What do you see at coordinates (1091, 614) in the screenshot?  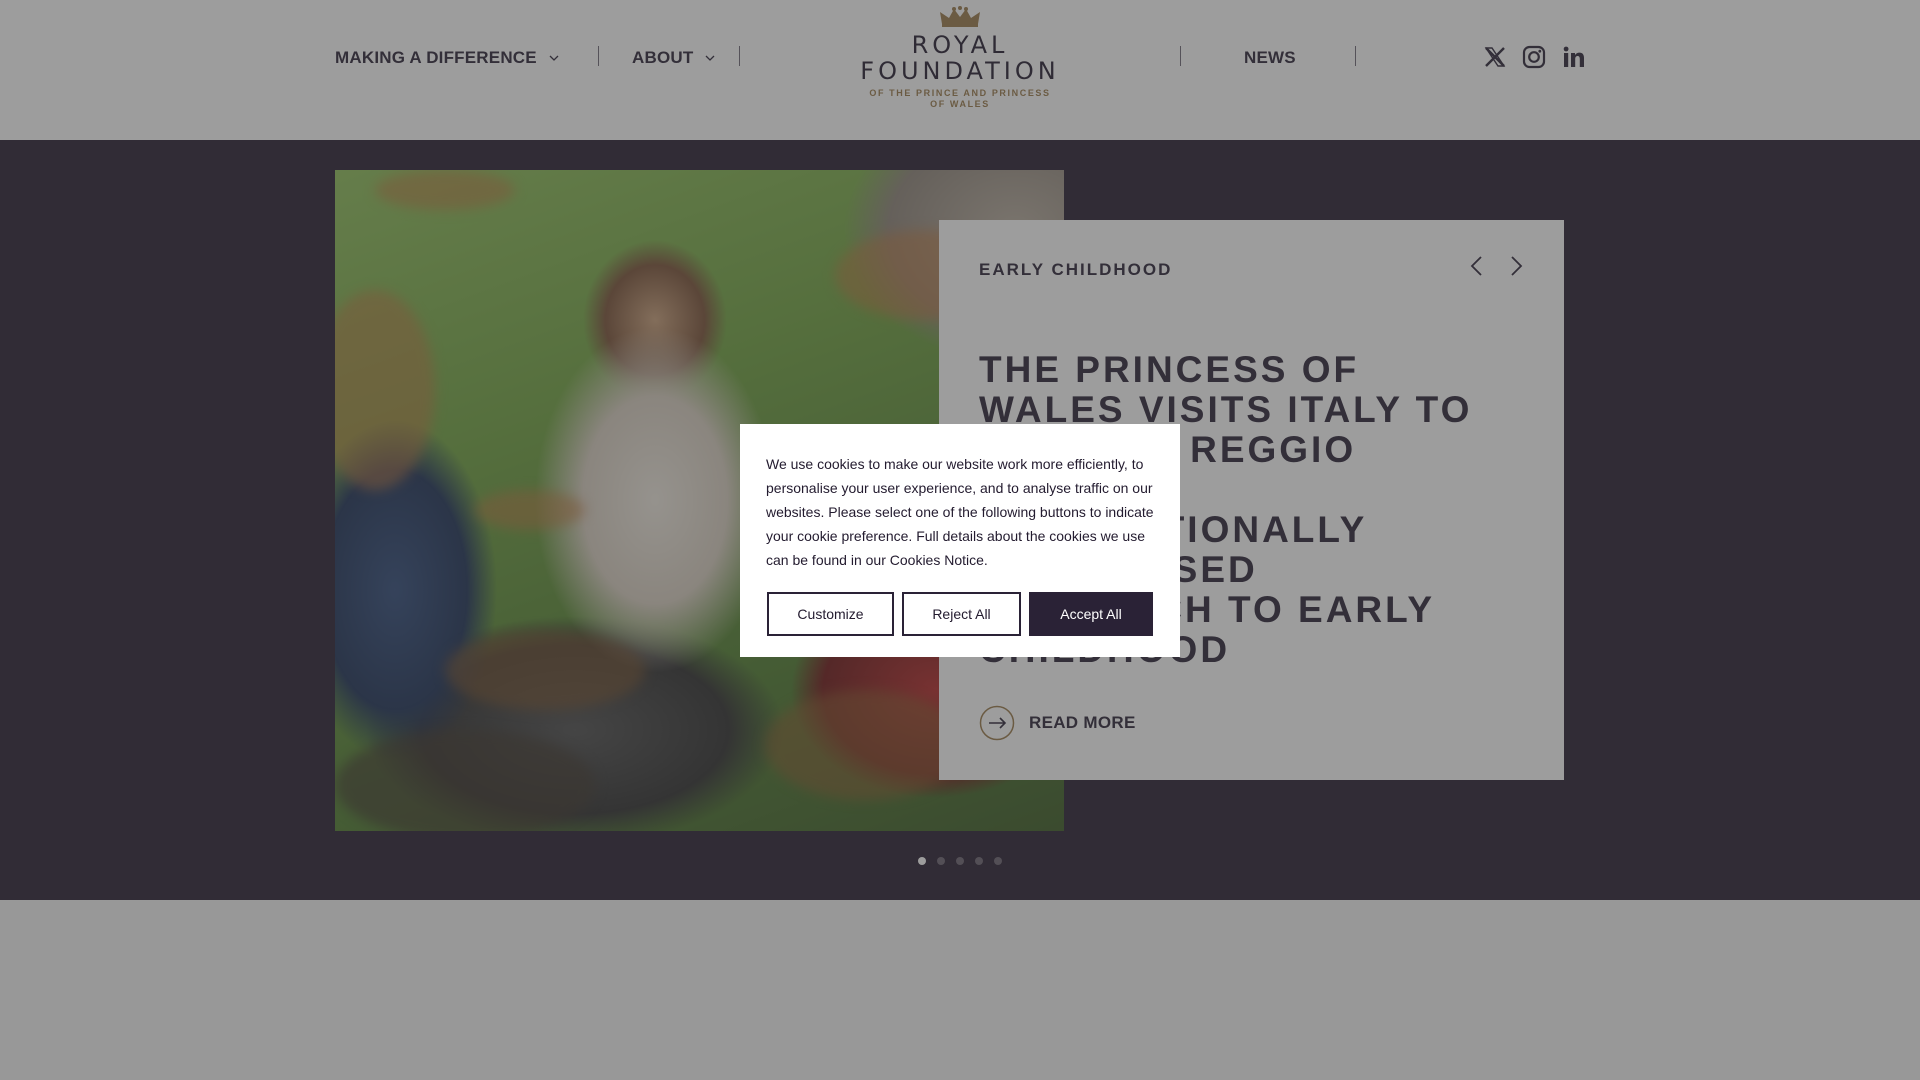 I see `accept-all-cookies-button: Accept All` at bounding box center [1091, 614].